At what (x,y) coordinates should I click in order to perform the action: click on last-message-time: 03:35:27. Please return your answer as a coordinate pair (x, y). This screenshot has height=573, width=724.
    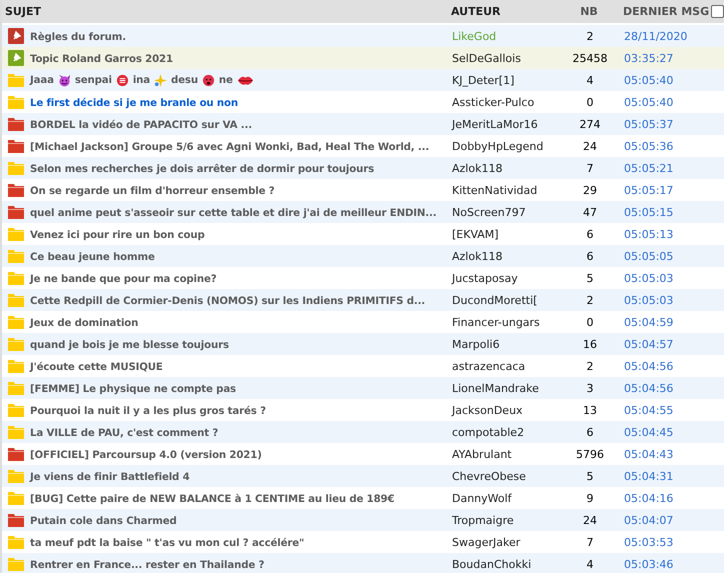
    Looking at the image, I should click on (649, 58).